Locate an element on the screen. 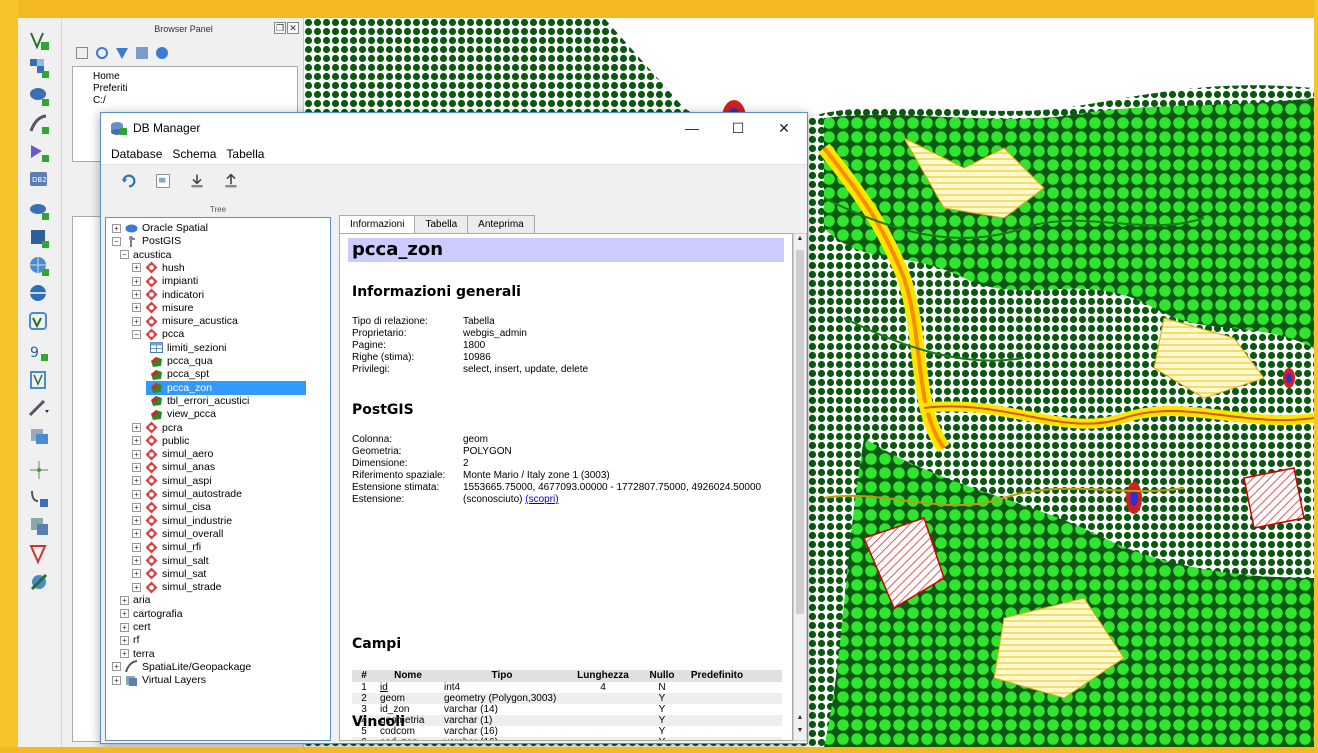 The width and height of the screenshot is (1318, 753). add-oracle-layer-icon is located at coordinates (39, 210).